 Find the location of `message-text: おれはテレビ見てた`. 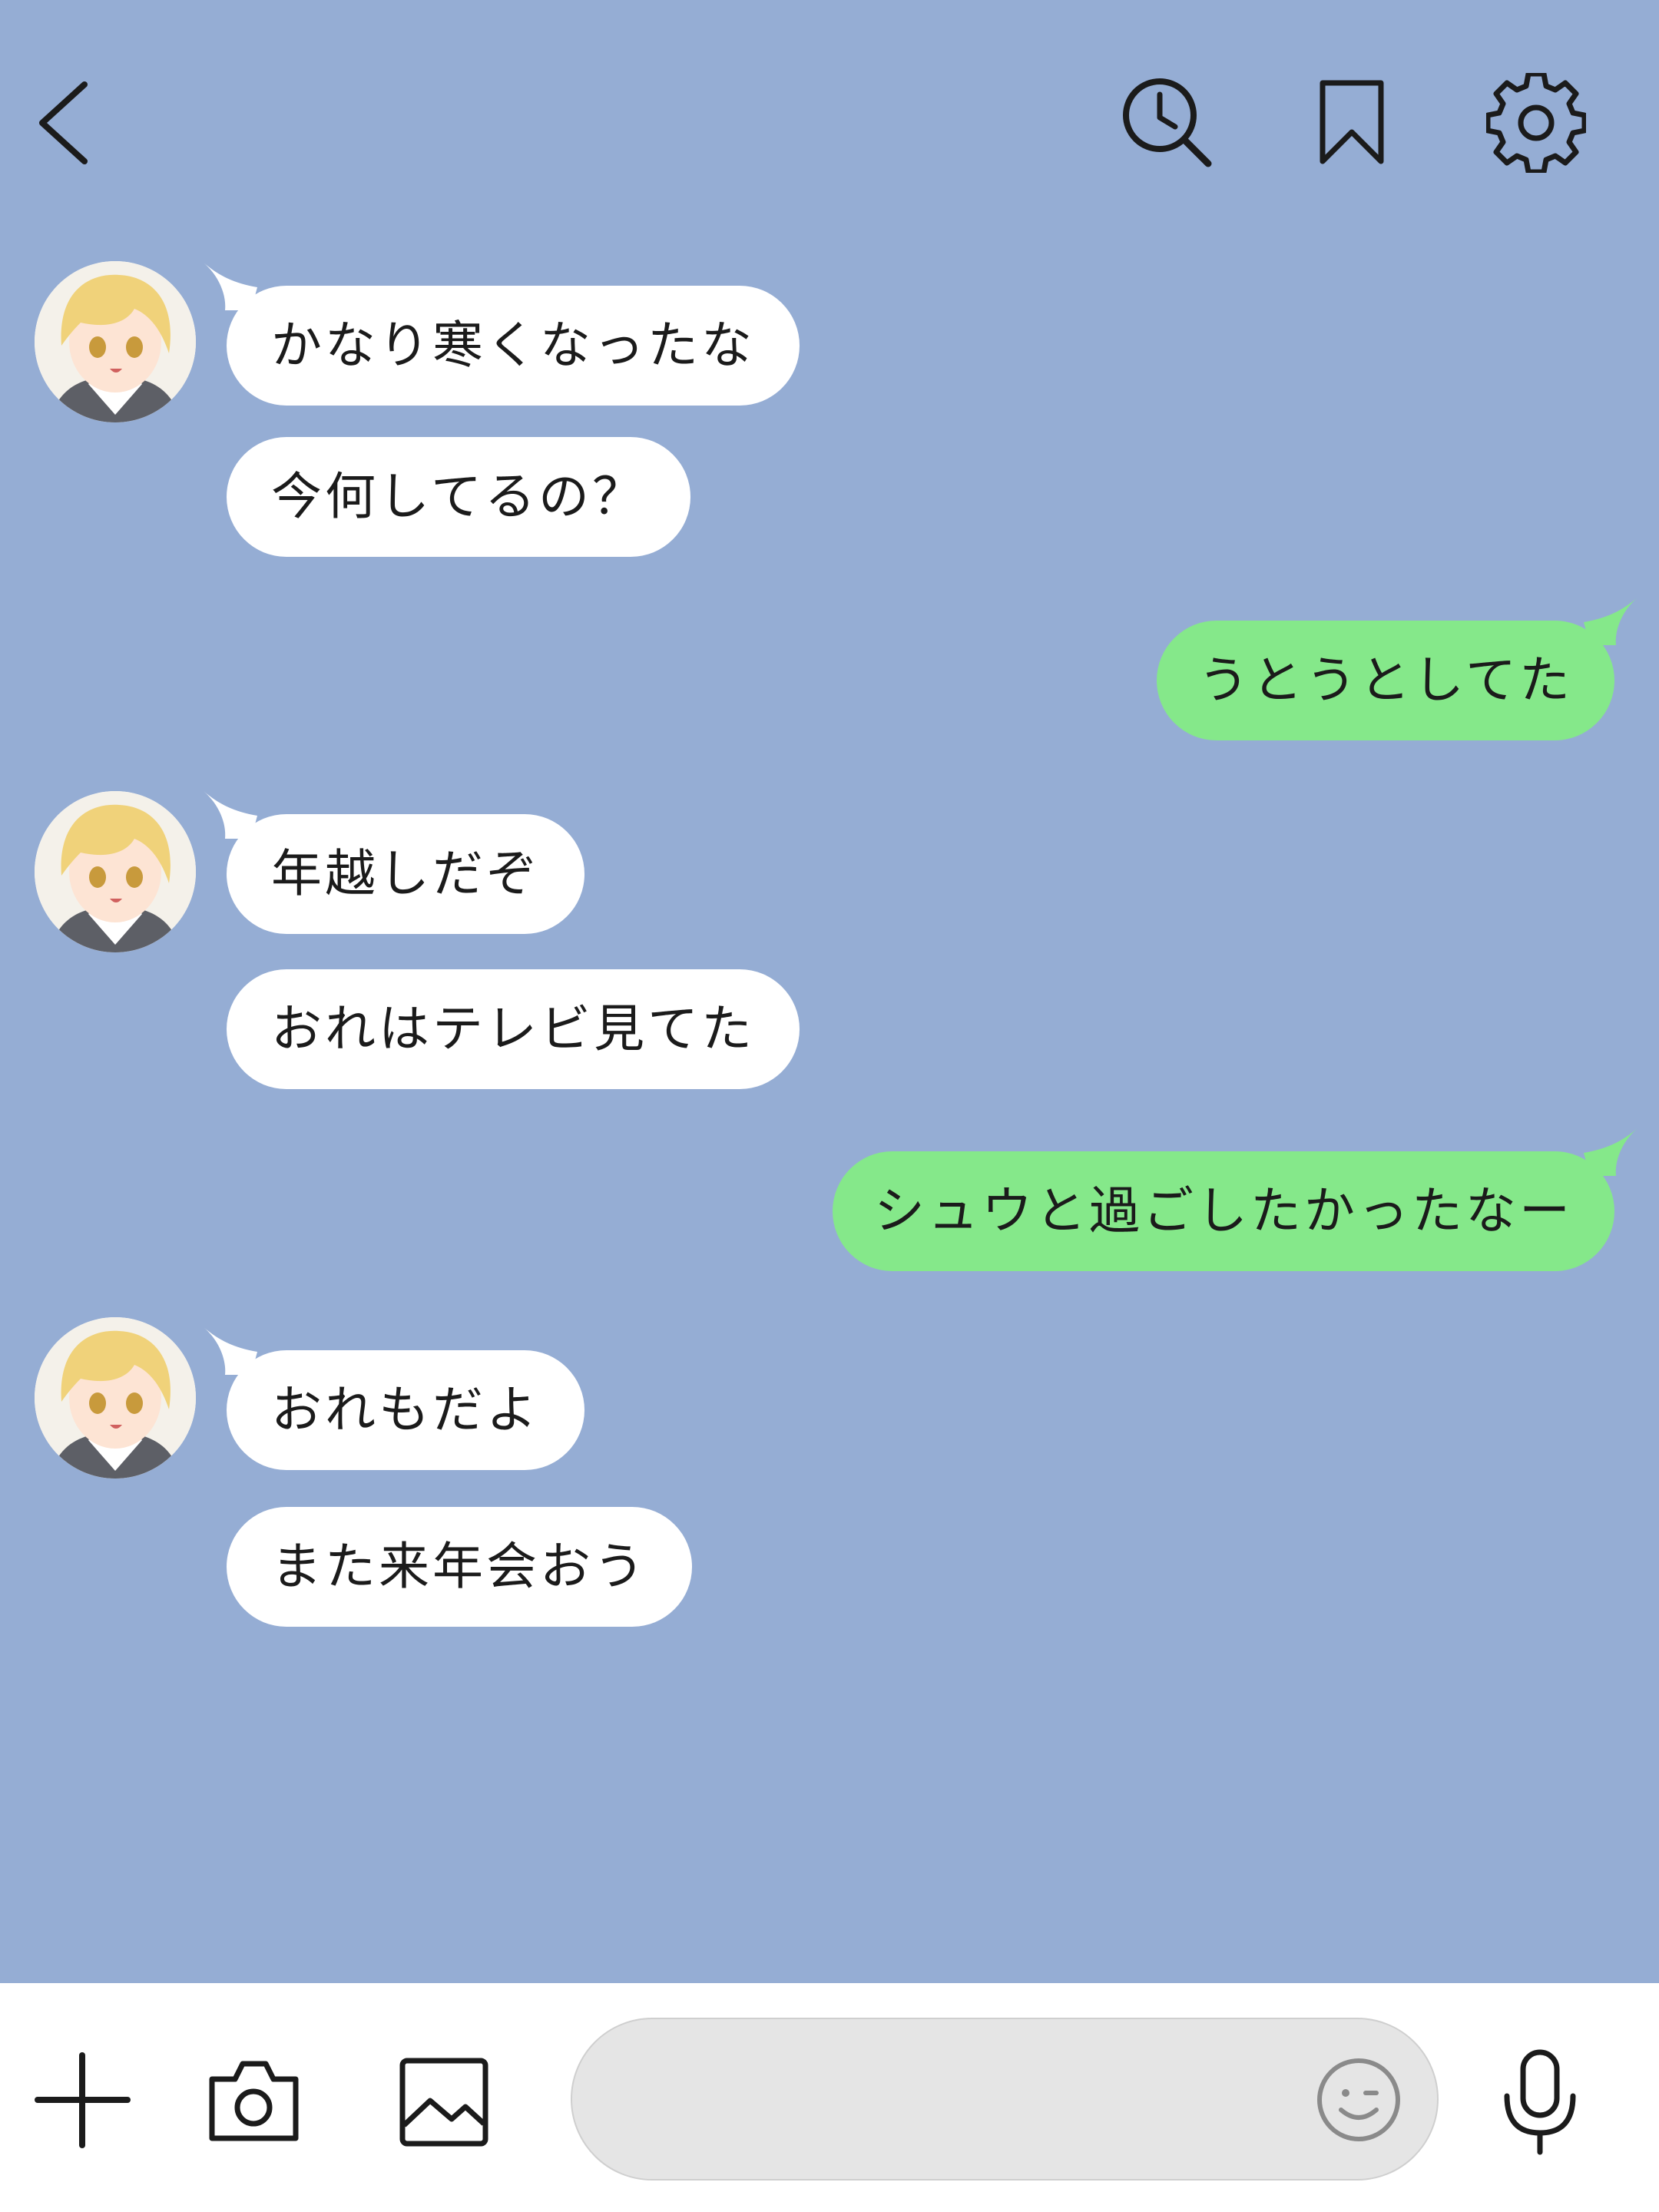

message-text: おれはテレビ見てた is located at coordinates (513, 1028).